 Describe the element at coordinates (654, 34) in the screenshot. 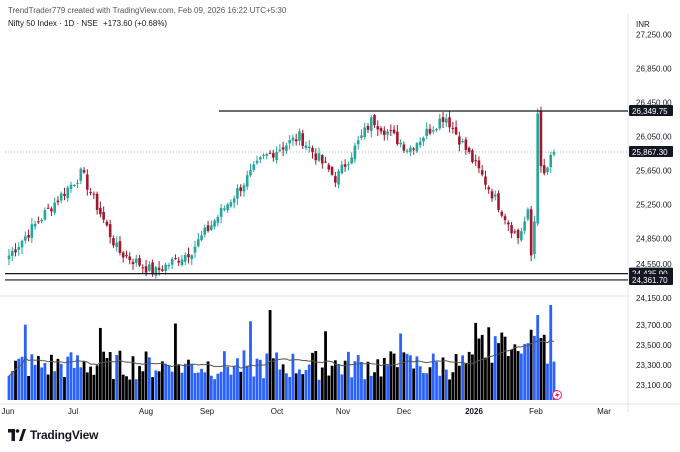

I see `y-tick-label: 27,250.00` at that location.